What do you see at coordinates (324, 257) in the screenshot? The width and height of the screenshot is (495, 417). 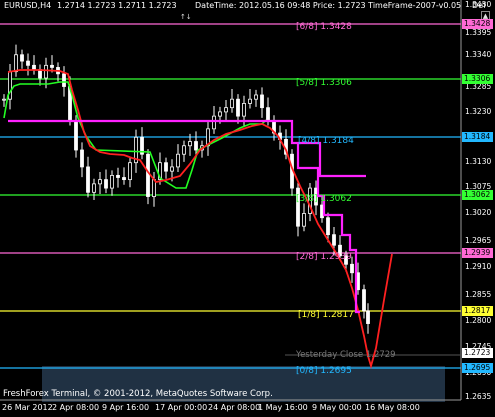 I see `level-text: [2/8] 1.2939` at bounding box center [324, 257].